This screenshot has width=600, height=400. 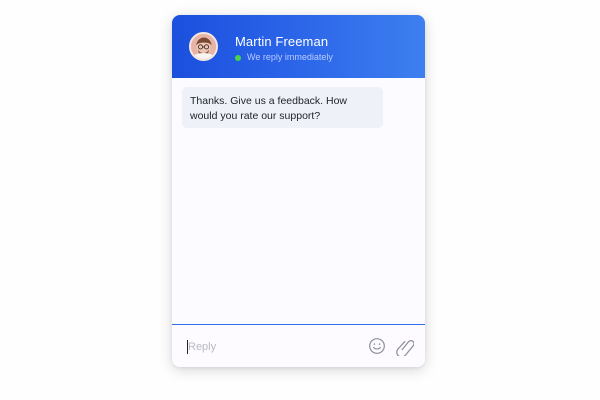 I want to click on chat-header: Martin Freeman We reply immediately, so click(x=298, y=46).